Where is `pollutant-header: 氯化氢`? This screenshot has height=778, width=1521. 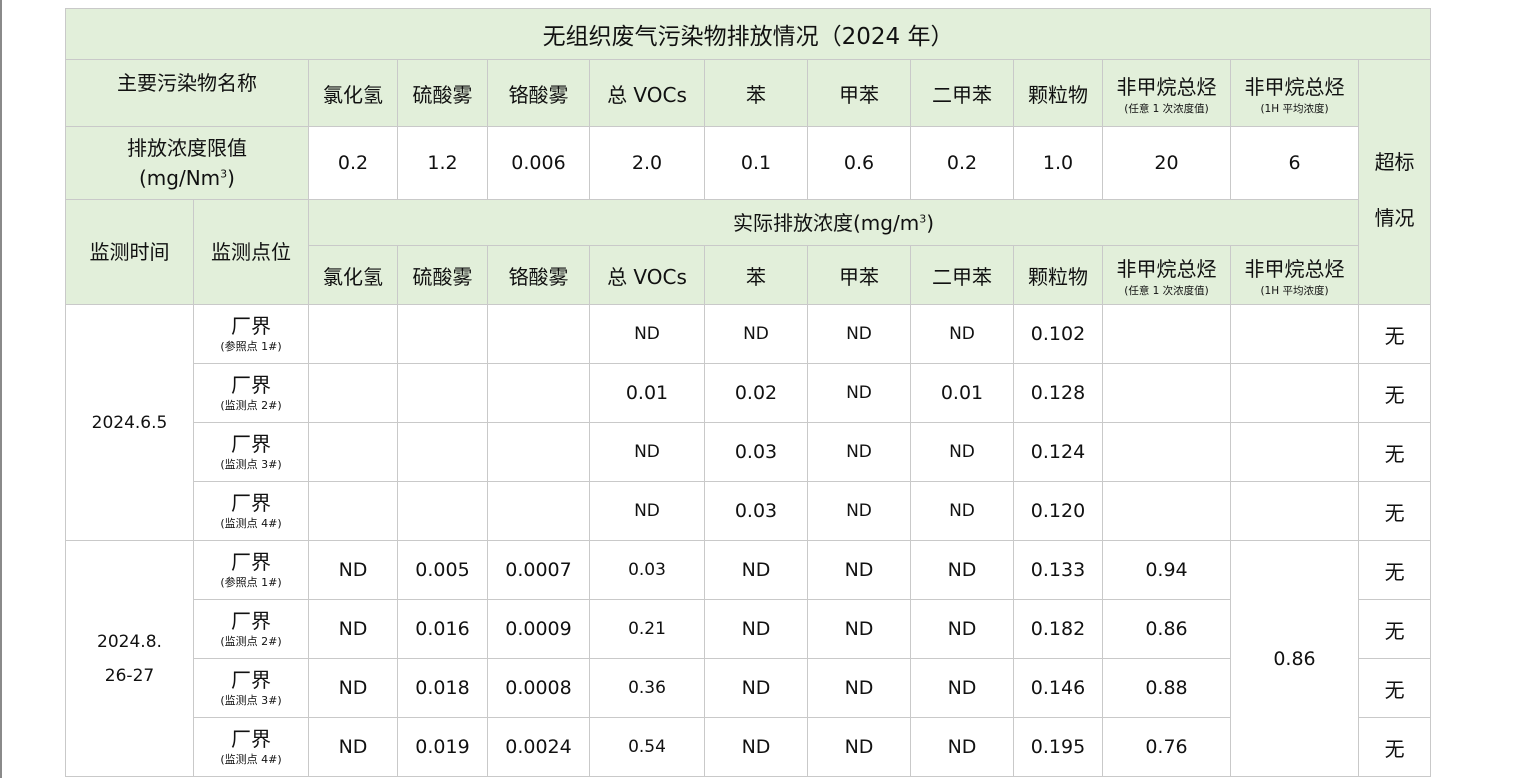 pollutant-header: 氯化氢 is located at coordinates (353, 93).